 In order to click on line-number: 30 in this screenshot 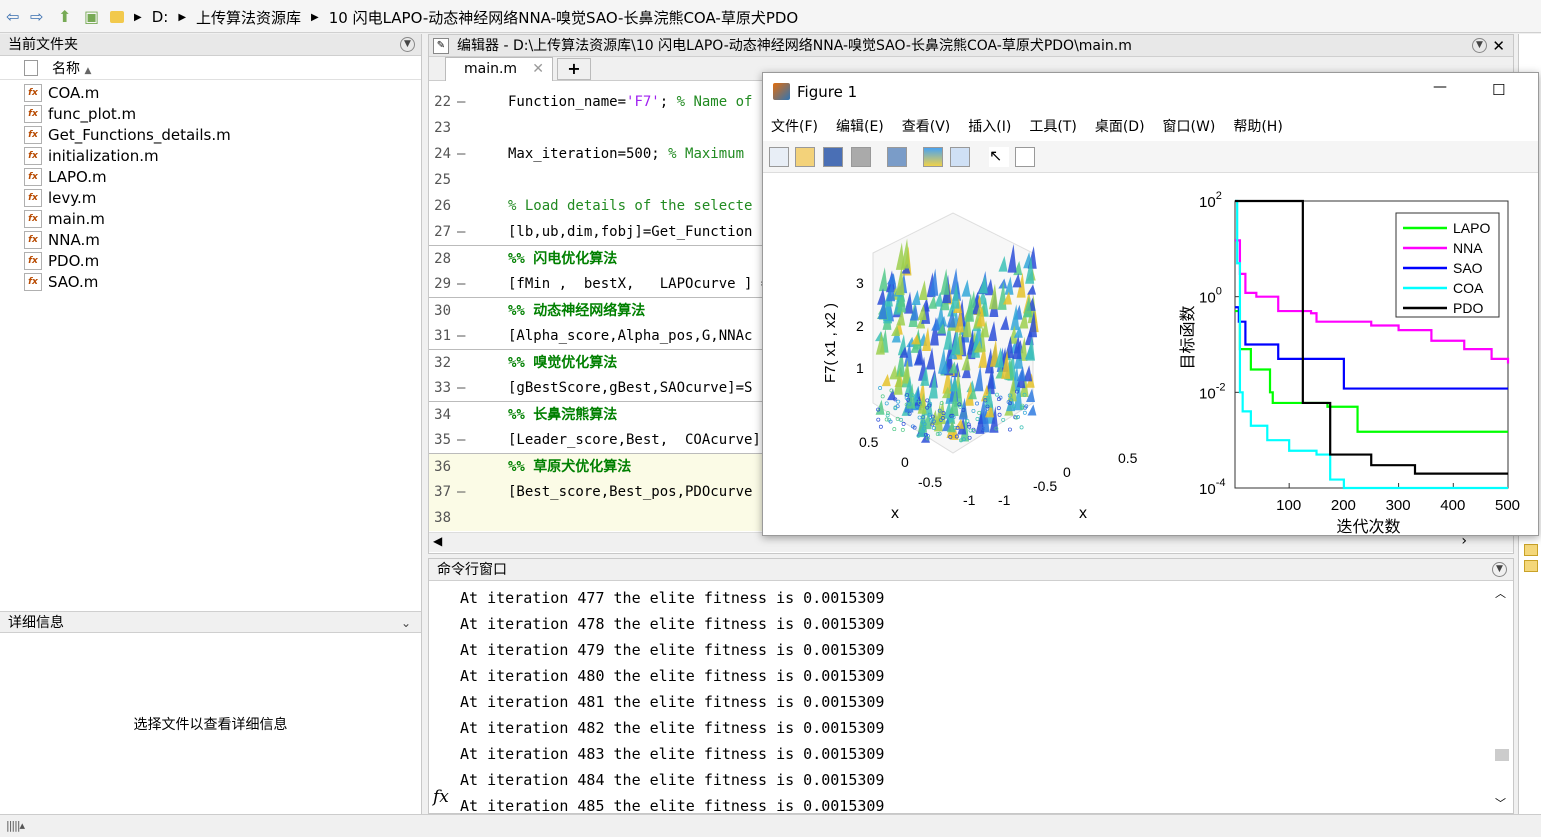, I will do `click(442, 311)`.